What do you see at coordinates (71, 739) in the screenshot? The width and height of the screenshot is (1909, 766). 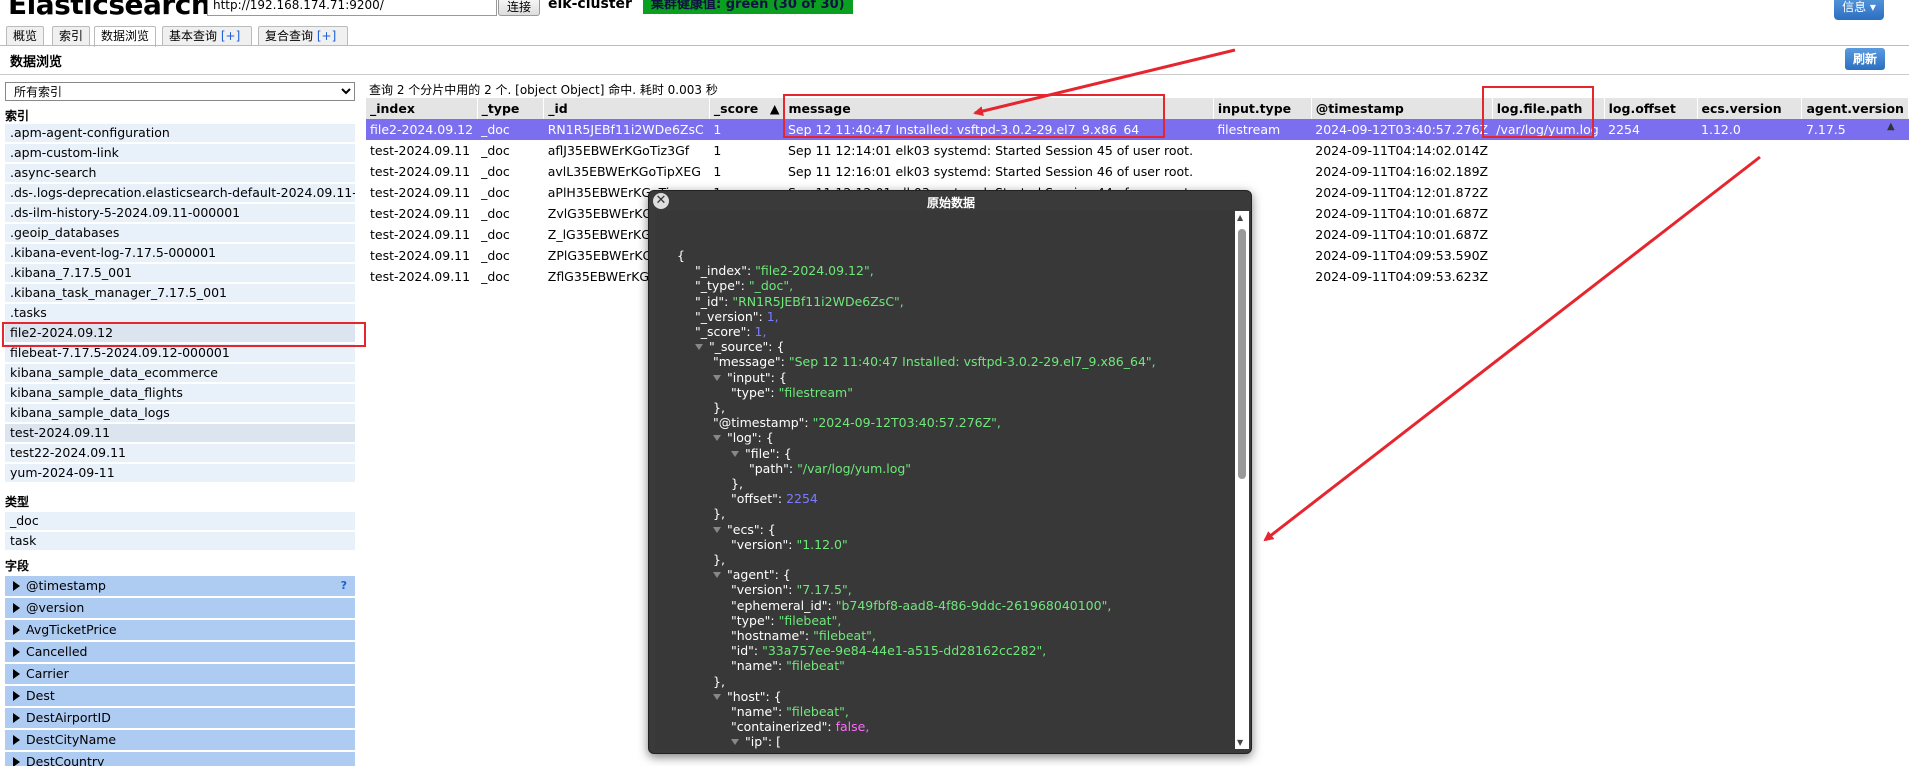 I see `field-label: DestCityName` at bounding box center [71, 739].